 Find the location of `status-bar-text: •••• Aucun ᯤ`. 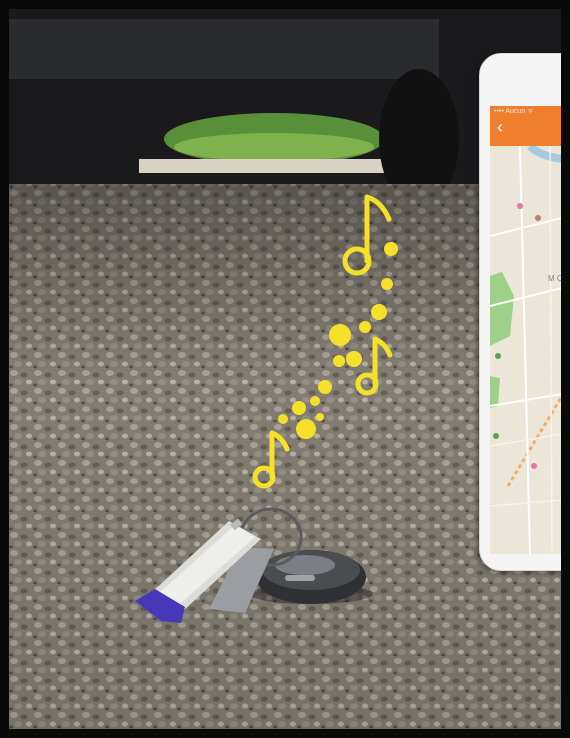

status-bar-text: •••• Aucun ᯤ is located at coordinates (514, 111).